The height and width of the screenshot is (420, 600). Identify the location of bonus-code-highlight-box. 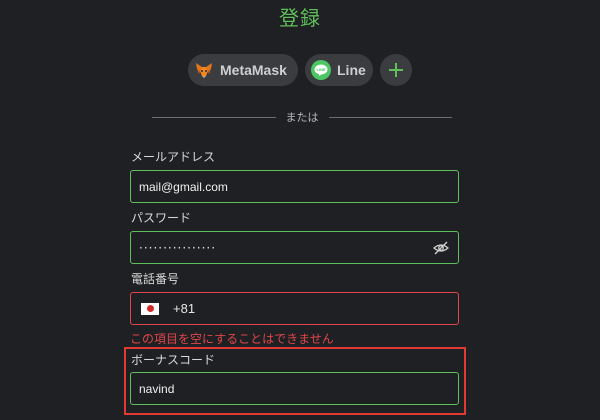
(295, 381).